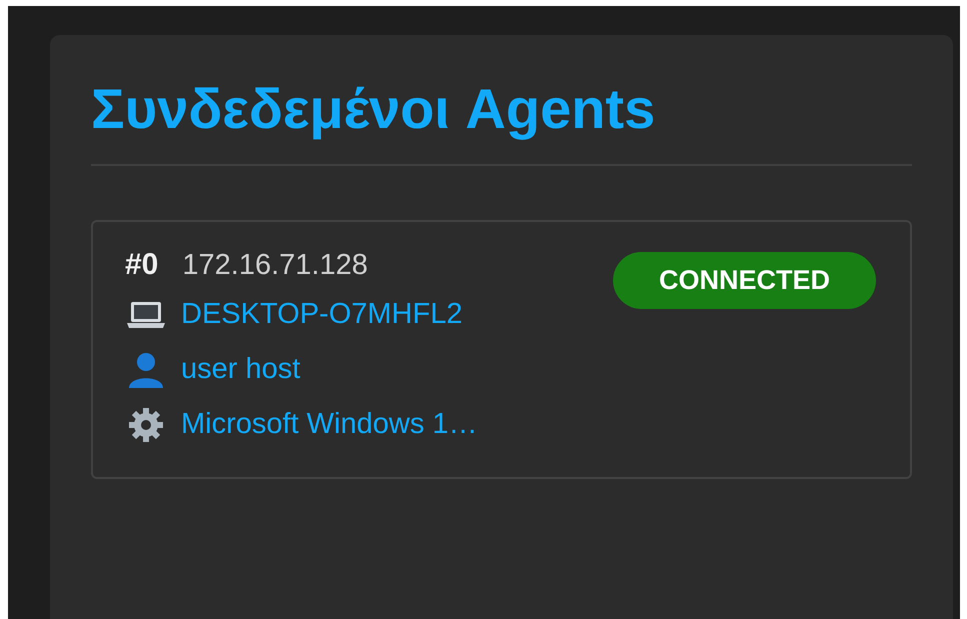  I want to click on agent-detail: DESKTOP-O7MHFL2, so click(321, 314).